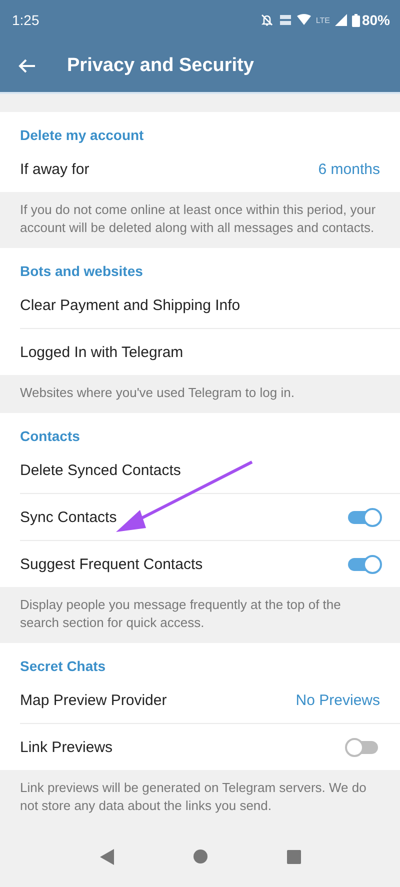 Image resolution: width=400 pixels, height=887 pixels. What do you see at coordinates (210, 700) in the screenshot?
I see `settings-row: Map Preview Provider No Previews` at bounding box center [210, 700].